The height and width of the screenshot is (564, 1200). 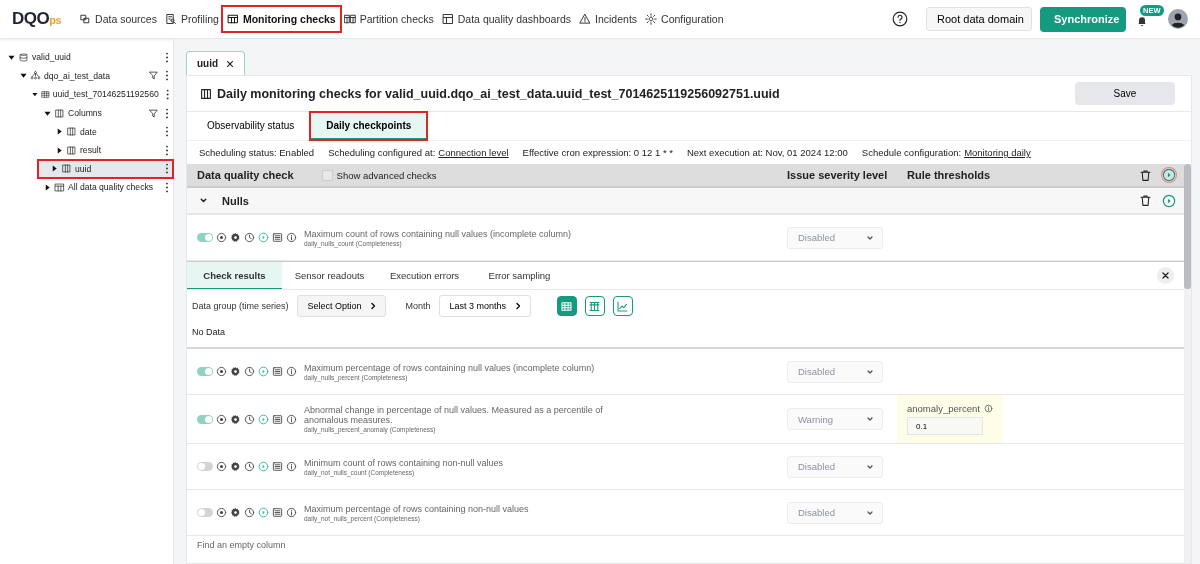 I want to click on select-field: Last 3 months, so click(x=484, y=306).